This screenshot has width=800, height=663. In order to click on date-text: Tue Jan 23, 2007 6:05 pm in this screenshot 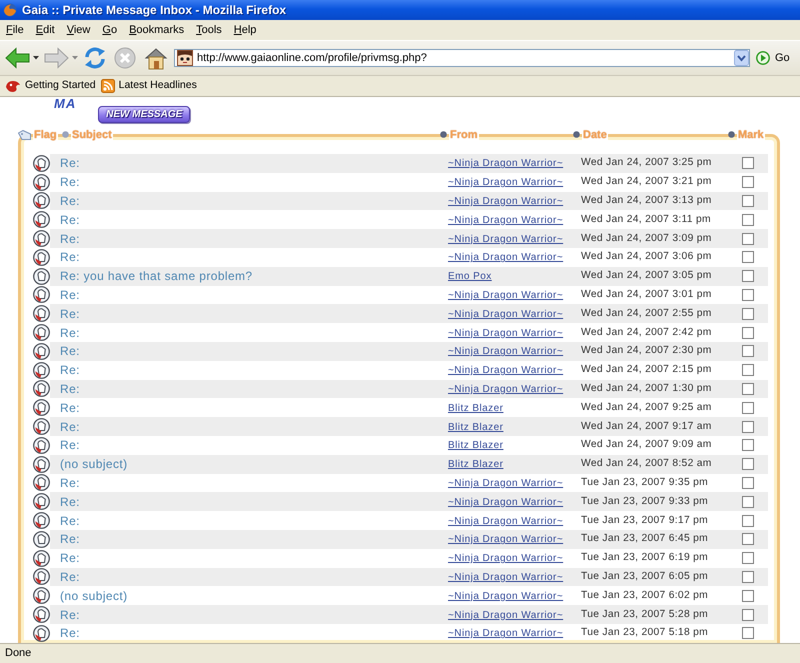, I will do `click(644, 576)`.